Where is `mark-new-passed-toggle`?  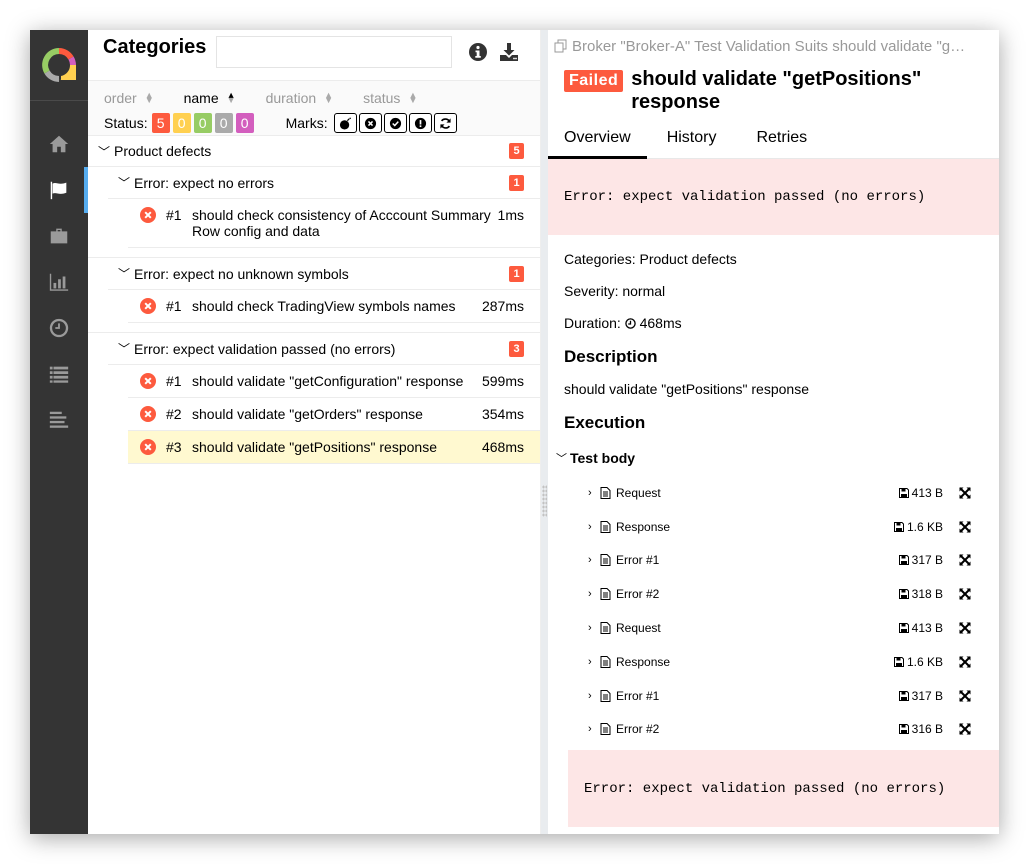
mark-new-passed-toggle is located at coordinates (395, 123).